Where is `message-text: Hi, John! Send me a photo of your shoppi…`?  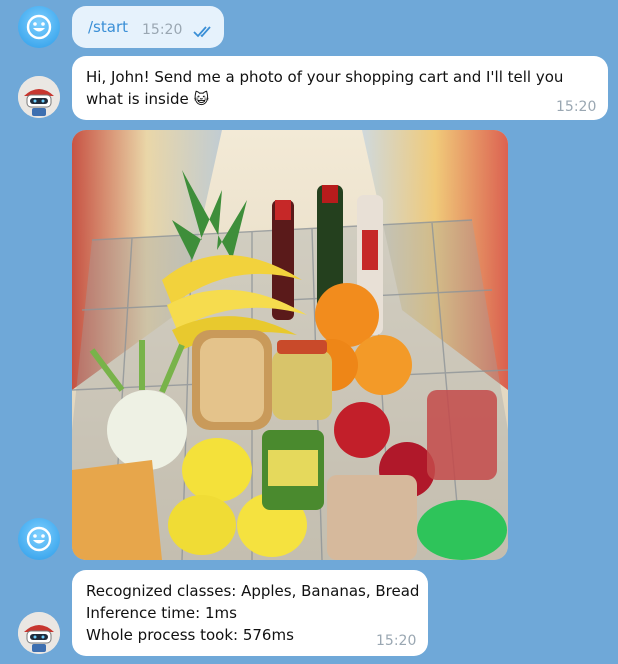
message-text: Hi, John! Send me a photo of your shoppi… is located at coordinates (325, 88).